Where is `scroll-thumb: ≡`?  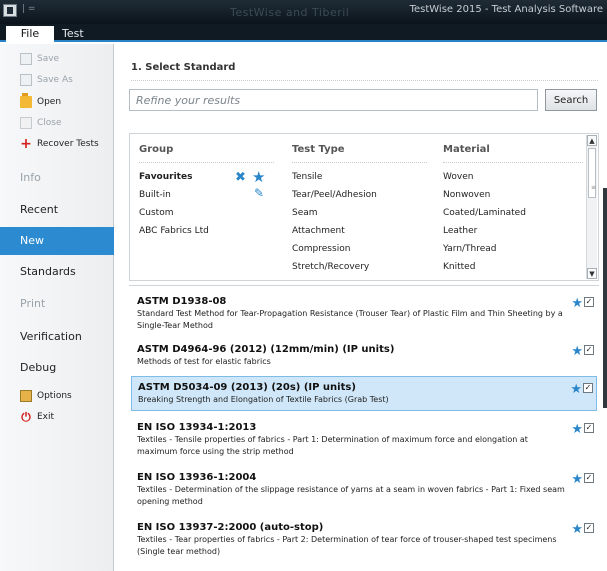 scroll-thumb: ≡ is located at coordinates (592, 173).